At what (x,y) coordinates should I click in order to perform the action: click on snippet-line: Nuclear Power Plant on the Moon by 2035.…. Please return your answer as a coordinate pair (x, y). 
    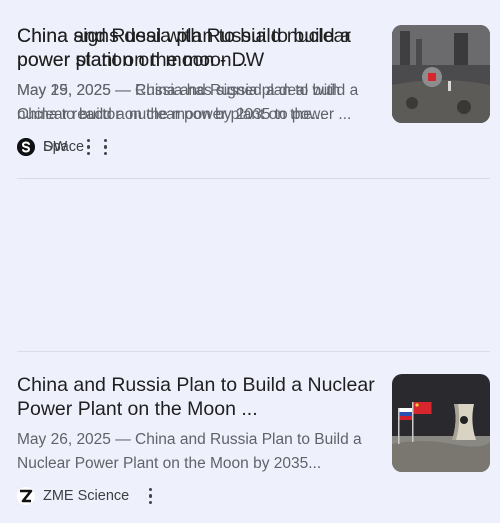
    Looking at the image, I should click on (169, 463).